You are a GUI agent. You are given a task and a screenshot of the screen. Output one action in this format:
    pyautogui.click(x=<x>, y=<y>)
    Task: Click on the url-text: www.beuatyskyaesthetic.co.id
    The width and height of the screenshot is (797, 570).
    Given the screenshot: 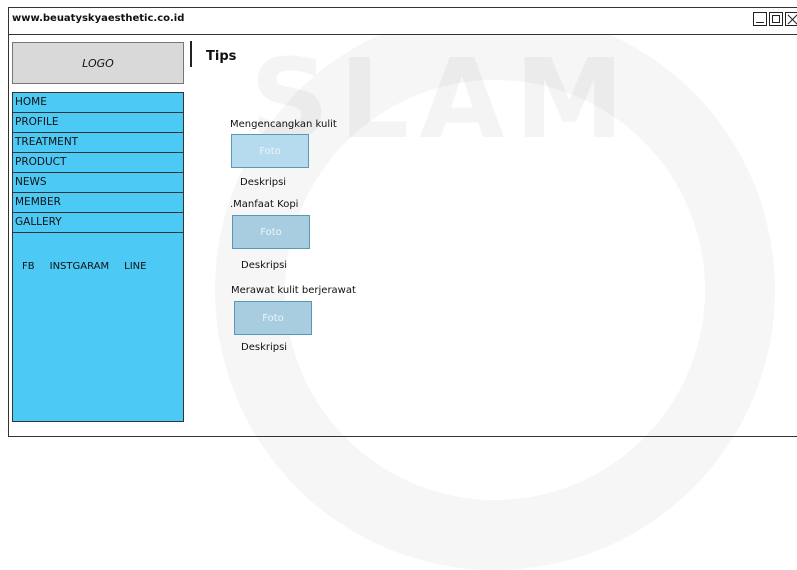 What is the action you would take?
    pyautogui.click(x=98, y=18)
    